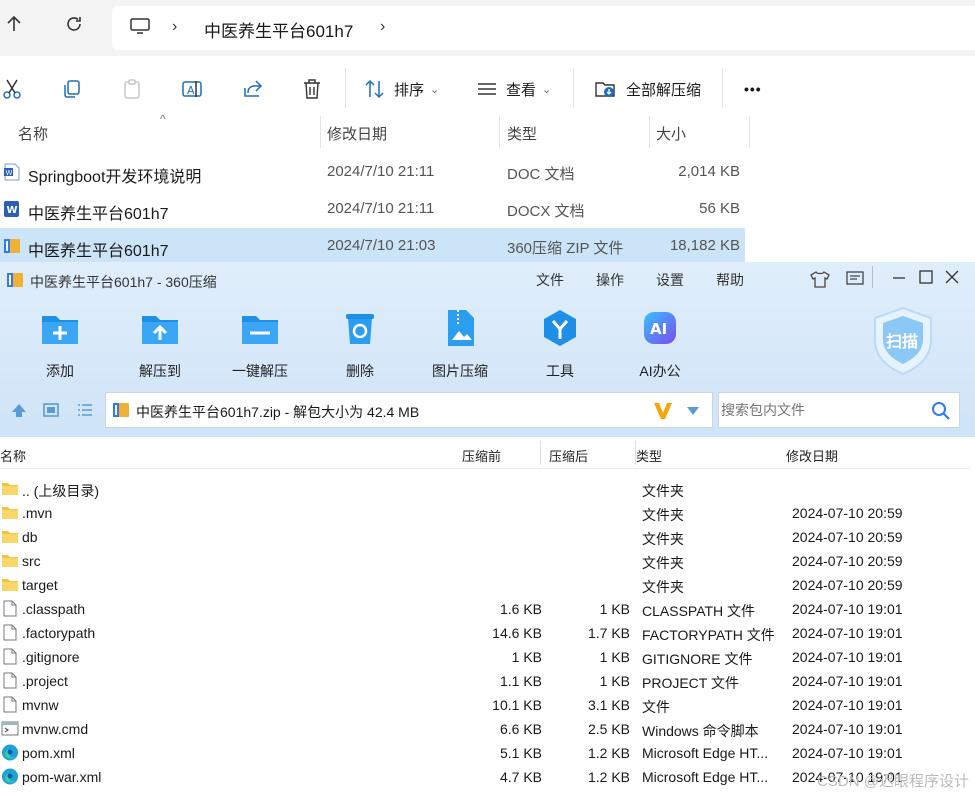 This screenshot has width=975, height=797. Describe the element at coordinates (753, 89) in the screenshot. I see `more-options-button: •••` at that location.